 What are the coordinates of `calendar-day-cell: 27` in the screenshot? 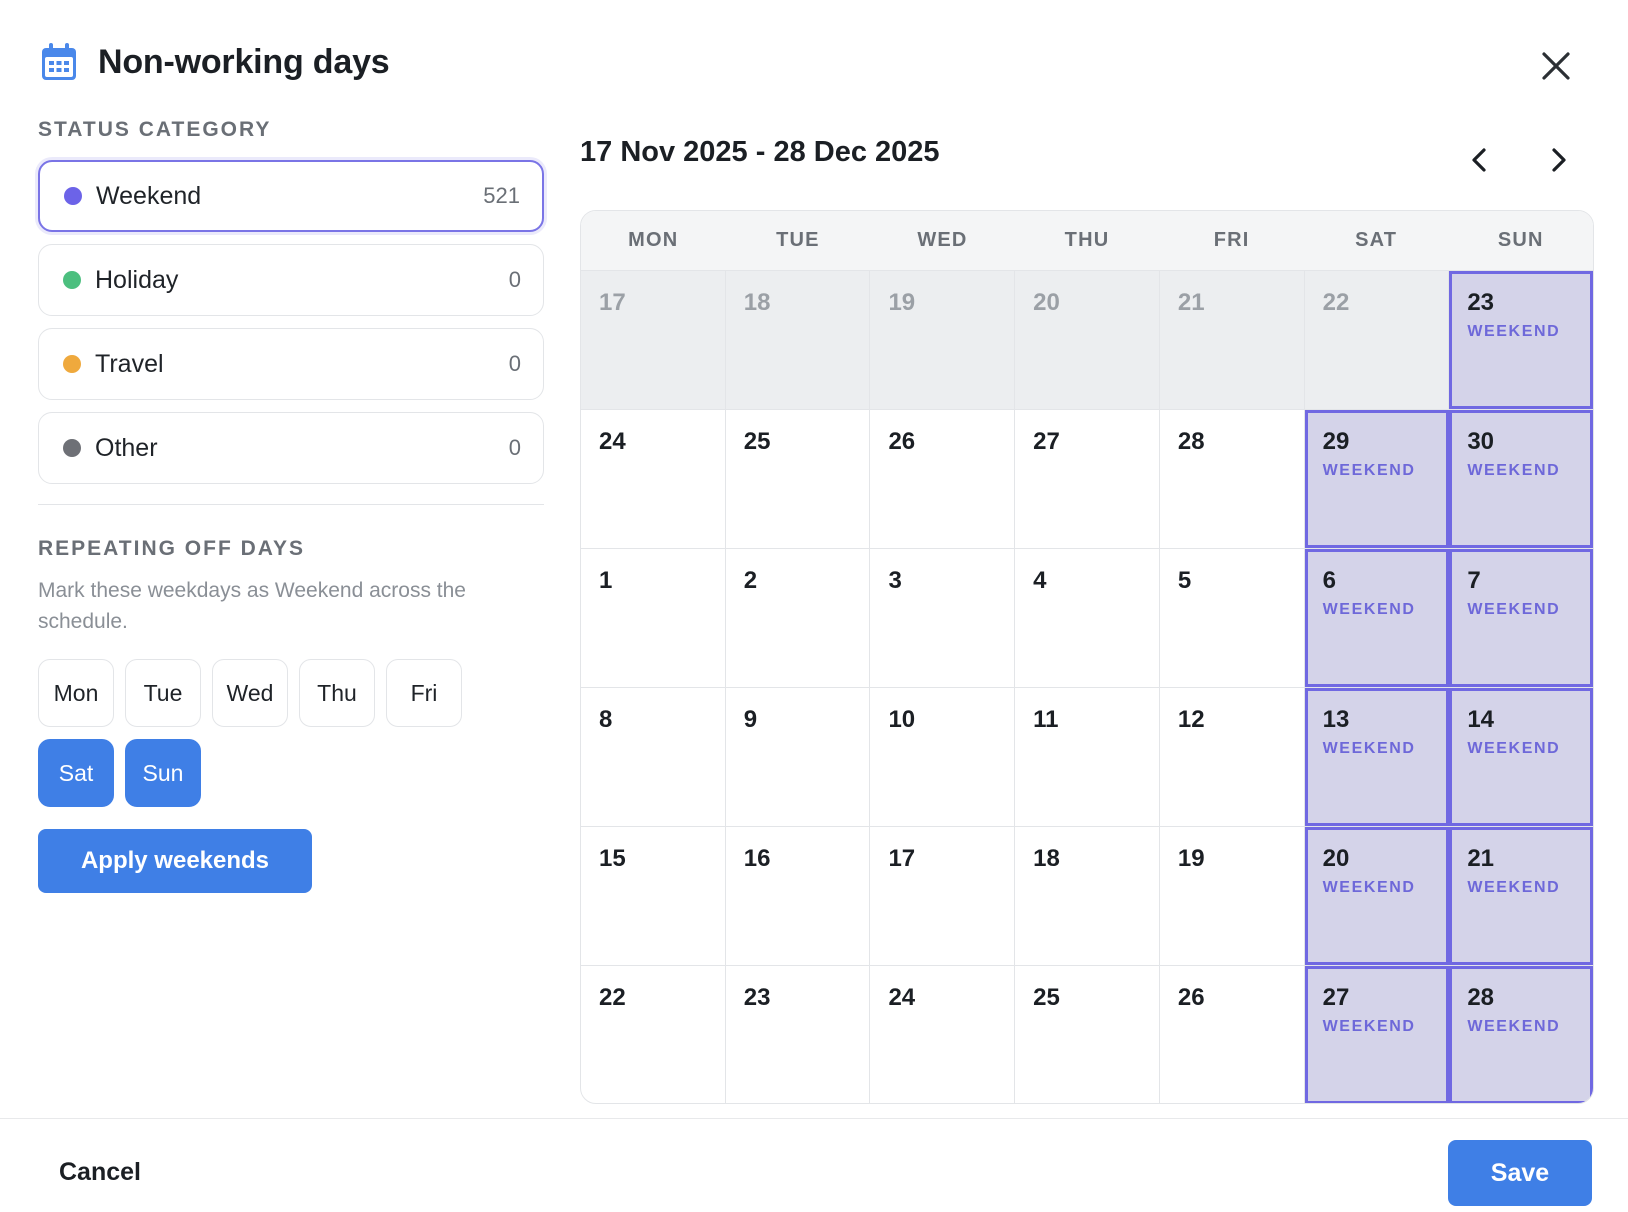 It's located at (1087, 479).